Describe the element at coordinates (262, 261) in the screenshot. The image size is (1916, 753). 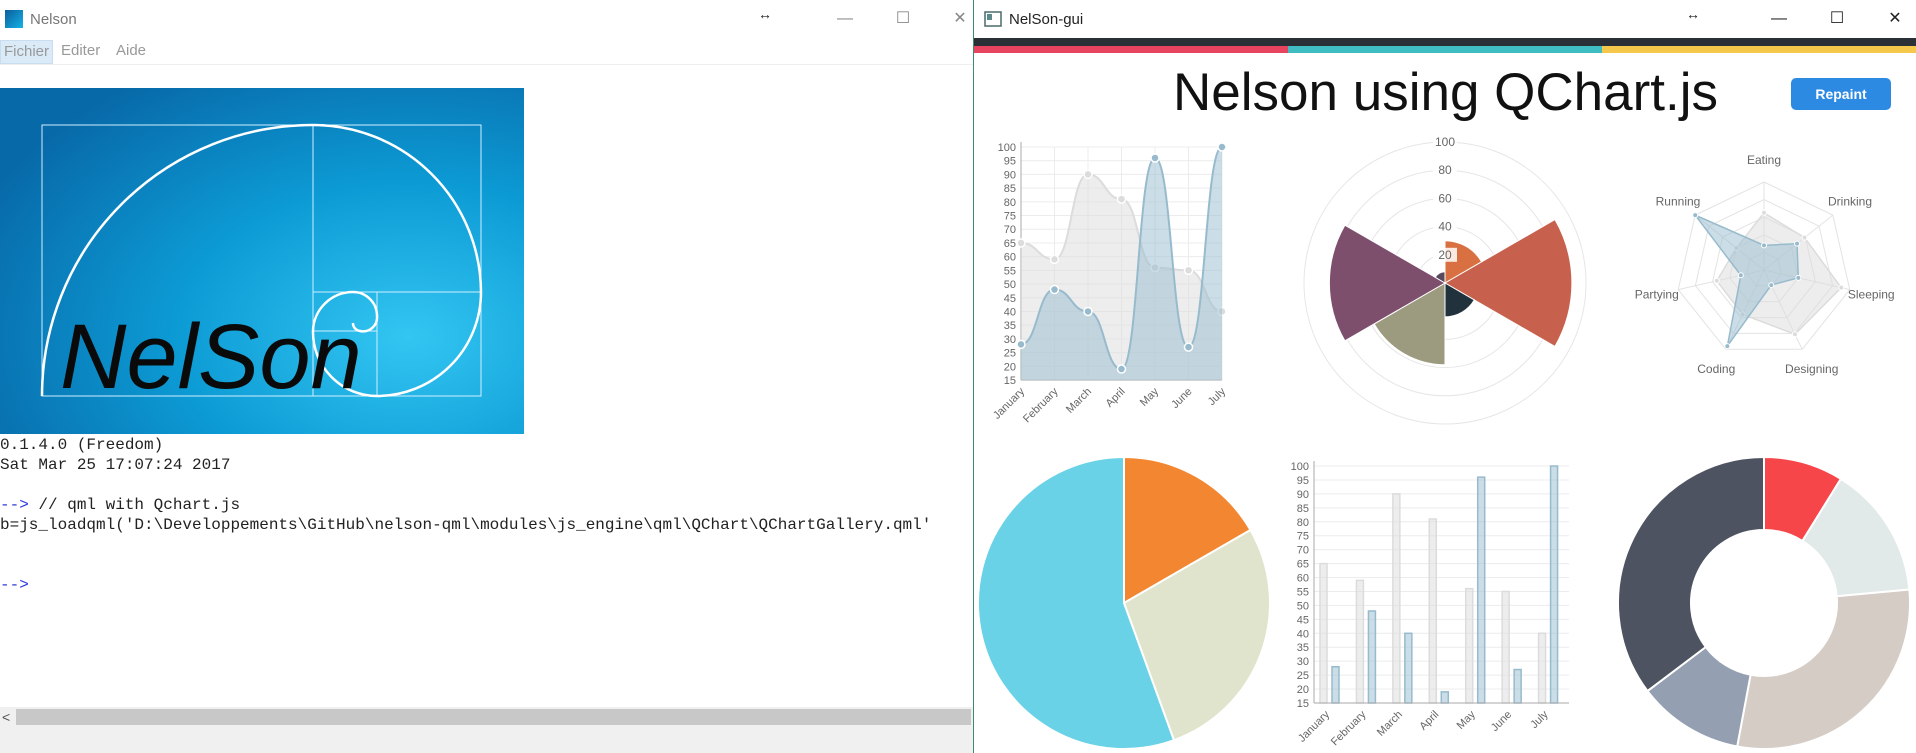
I see `nelson-logo: NelSon` at that location.